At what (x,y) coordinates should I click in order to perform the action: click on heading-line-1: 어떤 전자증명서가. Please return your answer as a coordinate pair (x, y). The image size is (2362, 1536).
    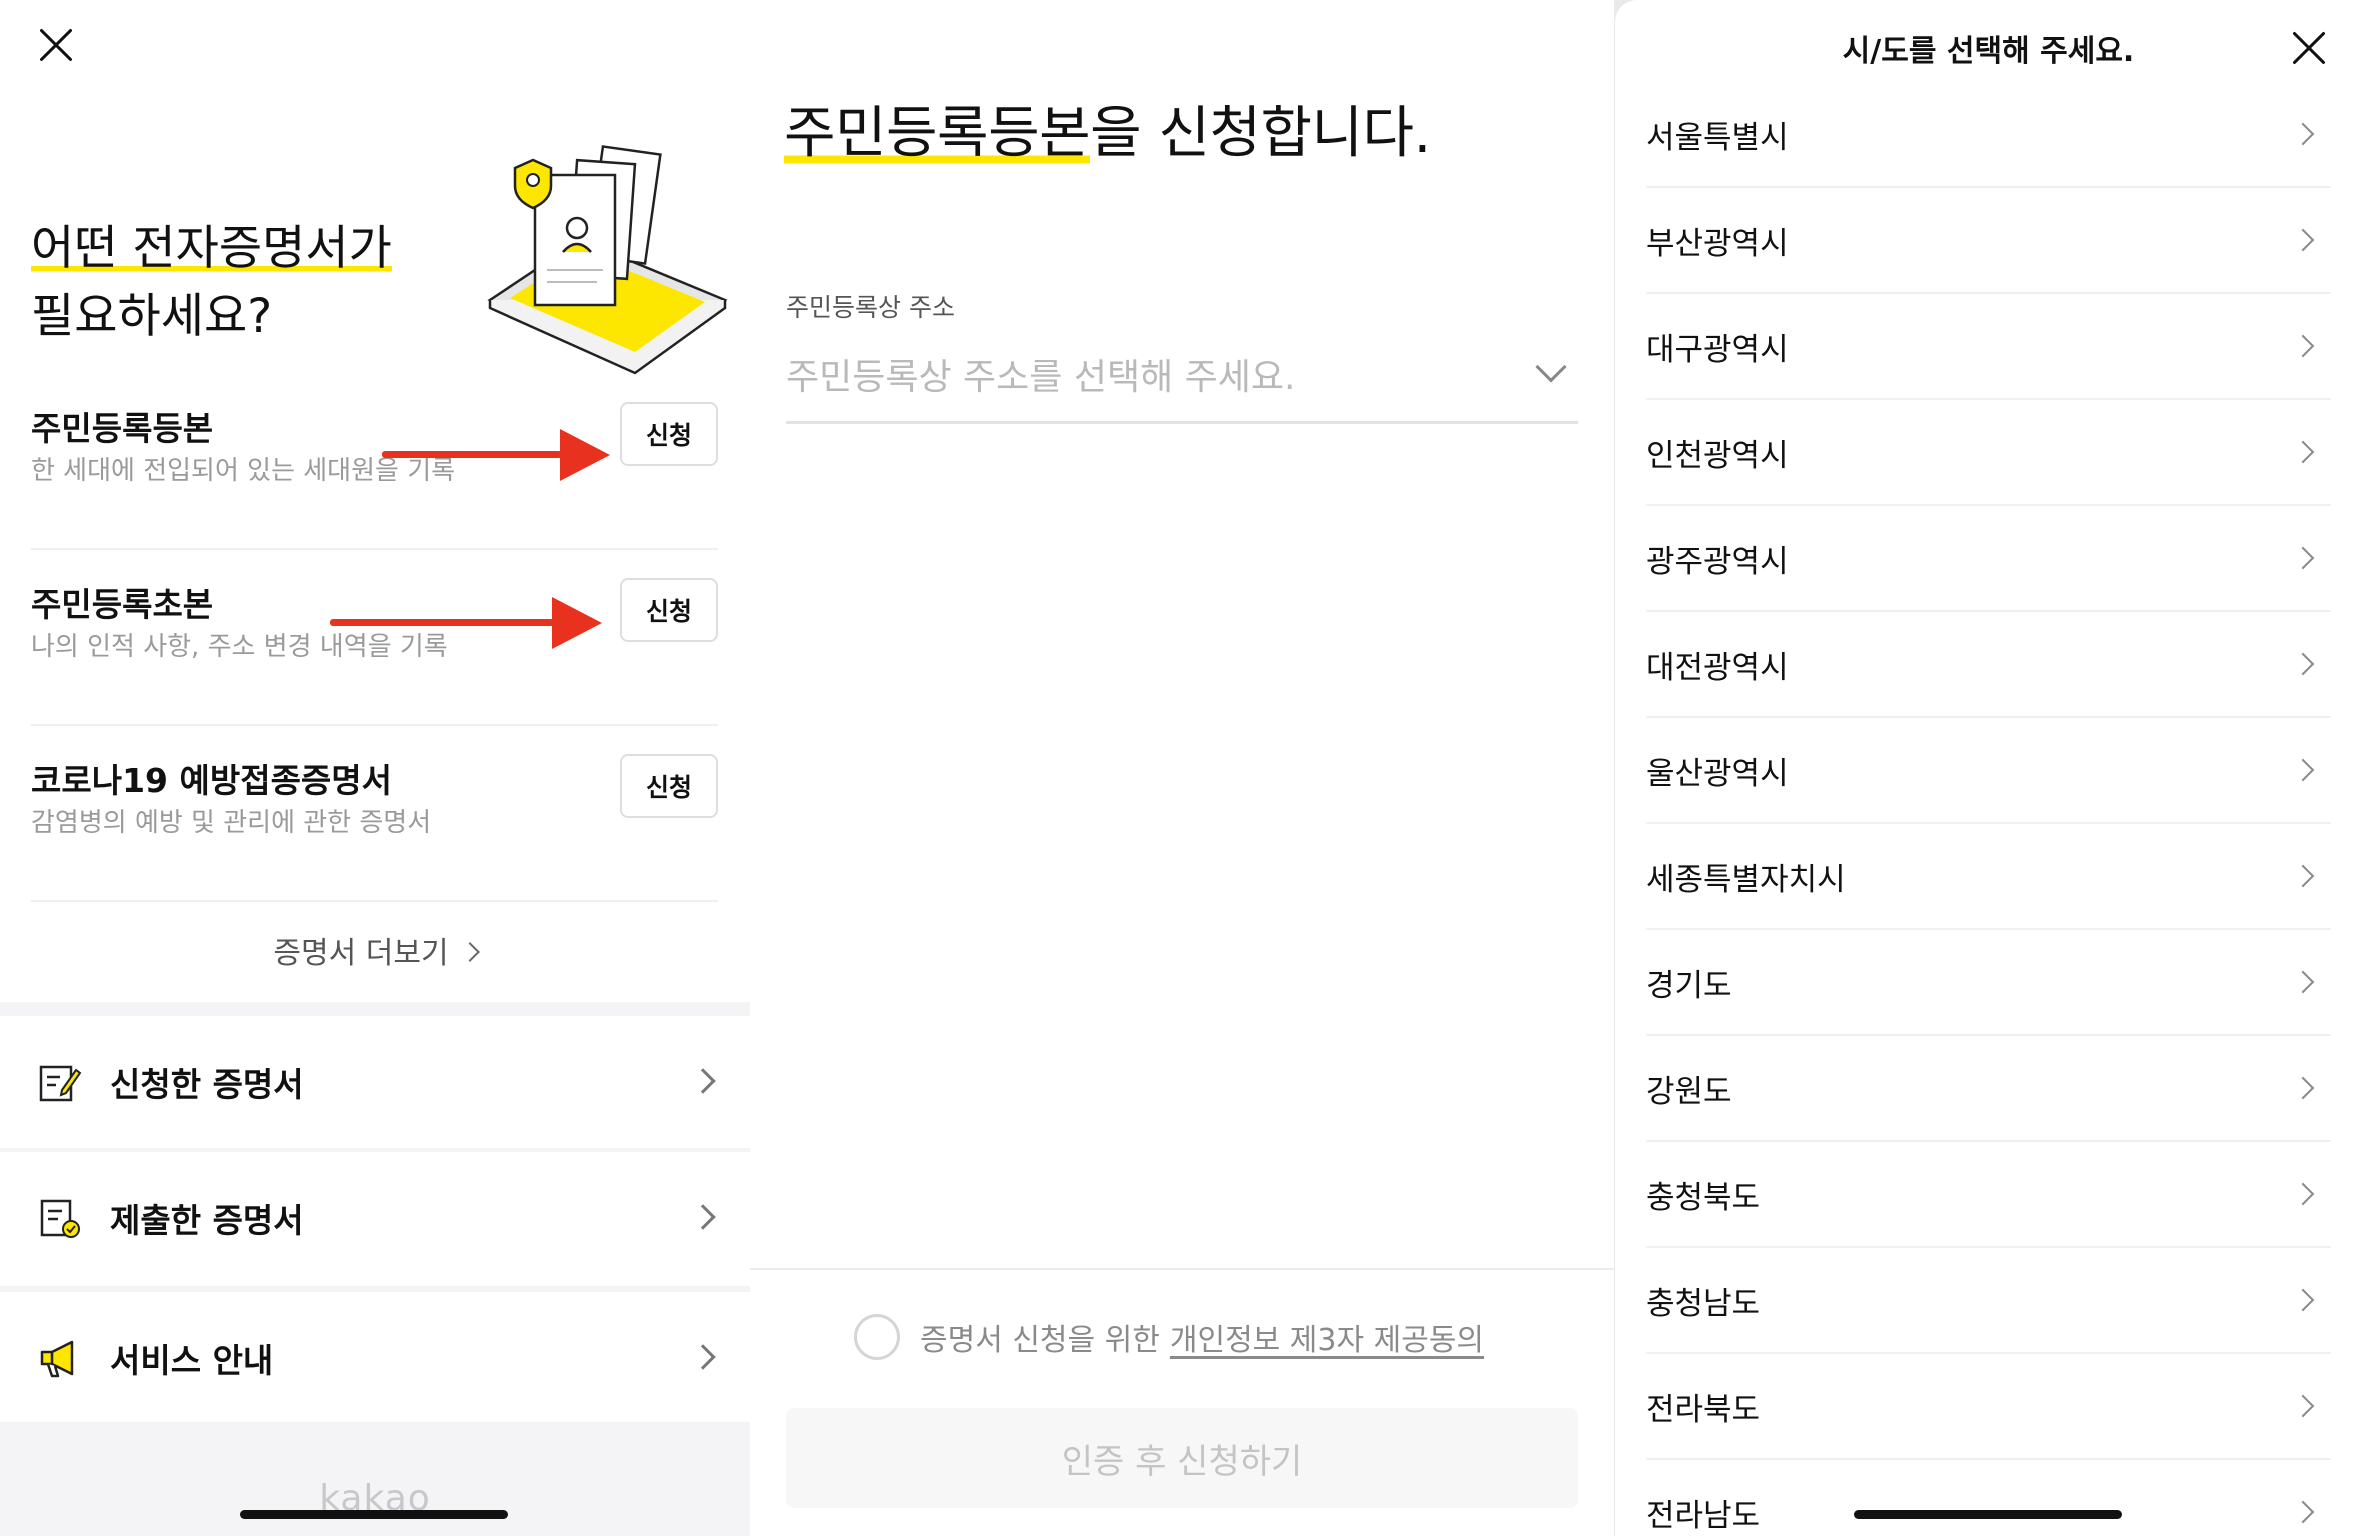
    Looking at the image, I should click on (211, 248).